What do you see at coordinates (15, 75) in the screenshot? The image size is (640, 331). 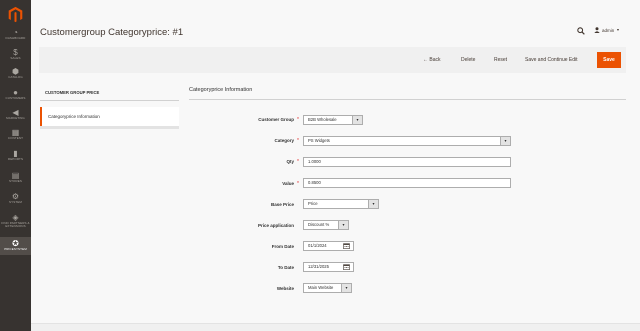 I see `nav-catalog: ⬢ CATALOG` at bounding box center [15, 75].